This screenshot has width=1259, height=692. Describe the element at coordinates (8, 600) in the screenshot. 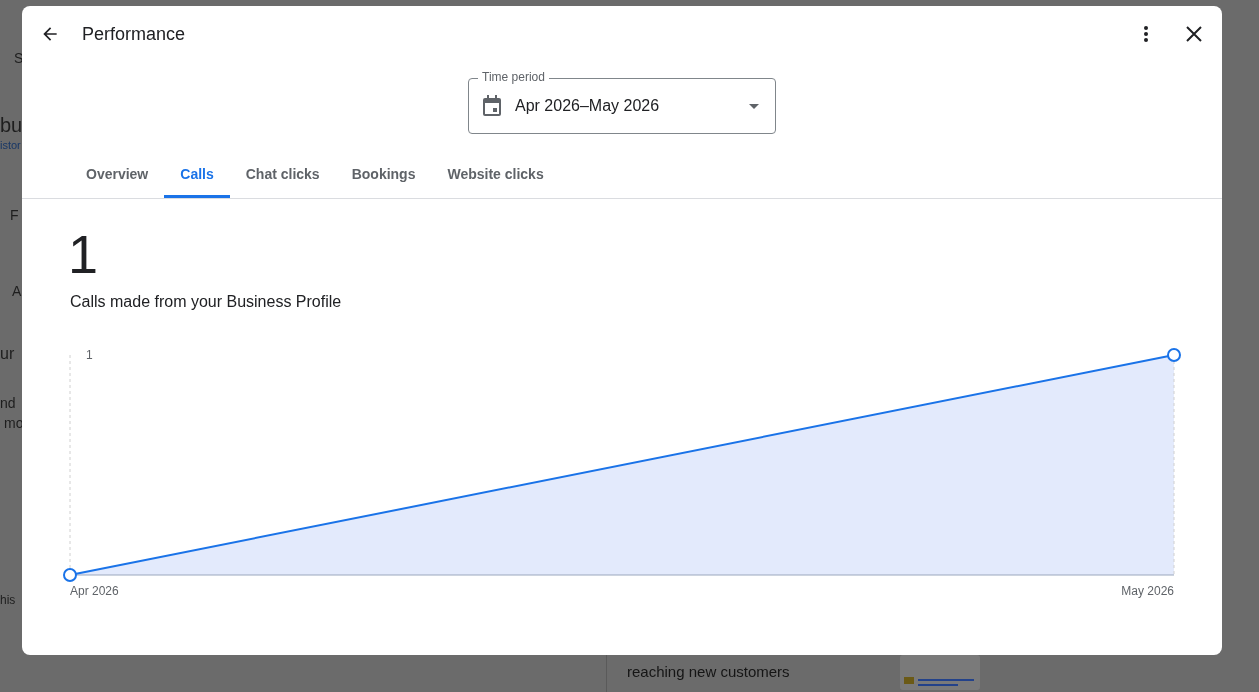

I see `background-text: his` at that location.